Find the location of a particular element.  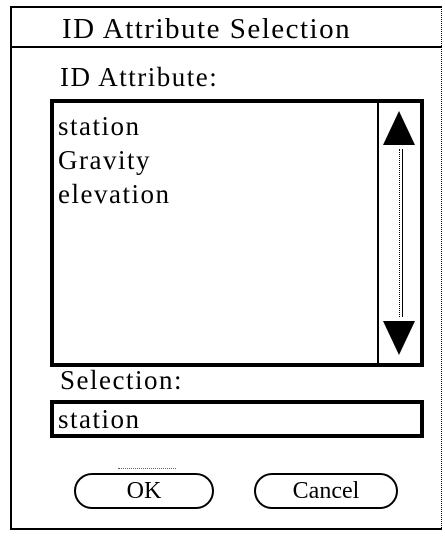

title-bar: ID Attribute Selection is located at coordinates (227, 28).